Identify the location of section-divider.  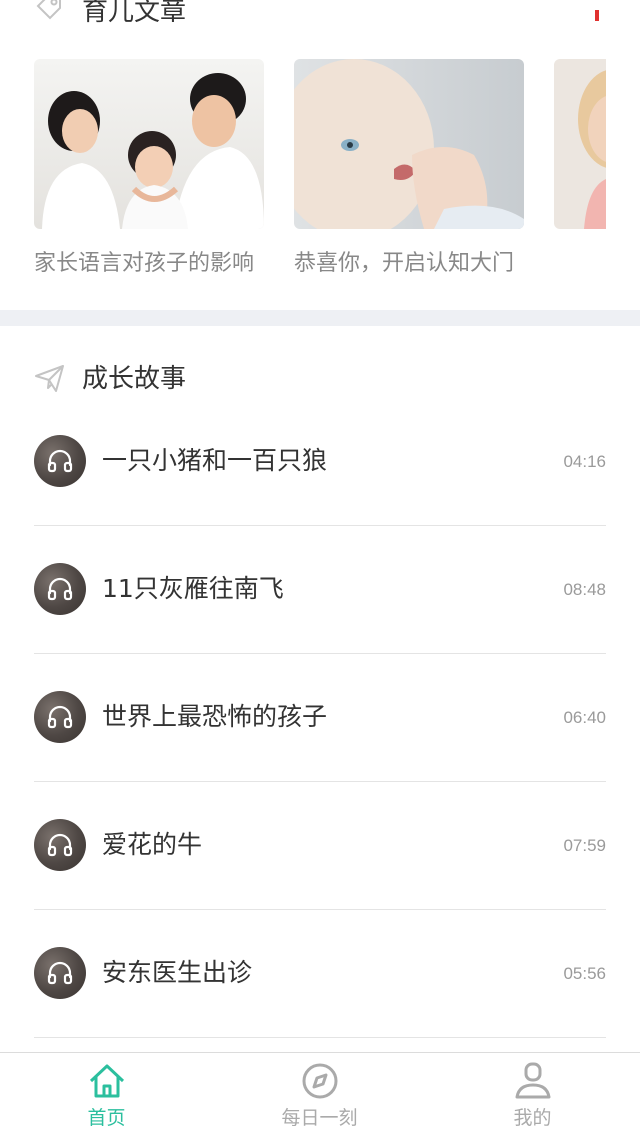
(320, 318).